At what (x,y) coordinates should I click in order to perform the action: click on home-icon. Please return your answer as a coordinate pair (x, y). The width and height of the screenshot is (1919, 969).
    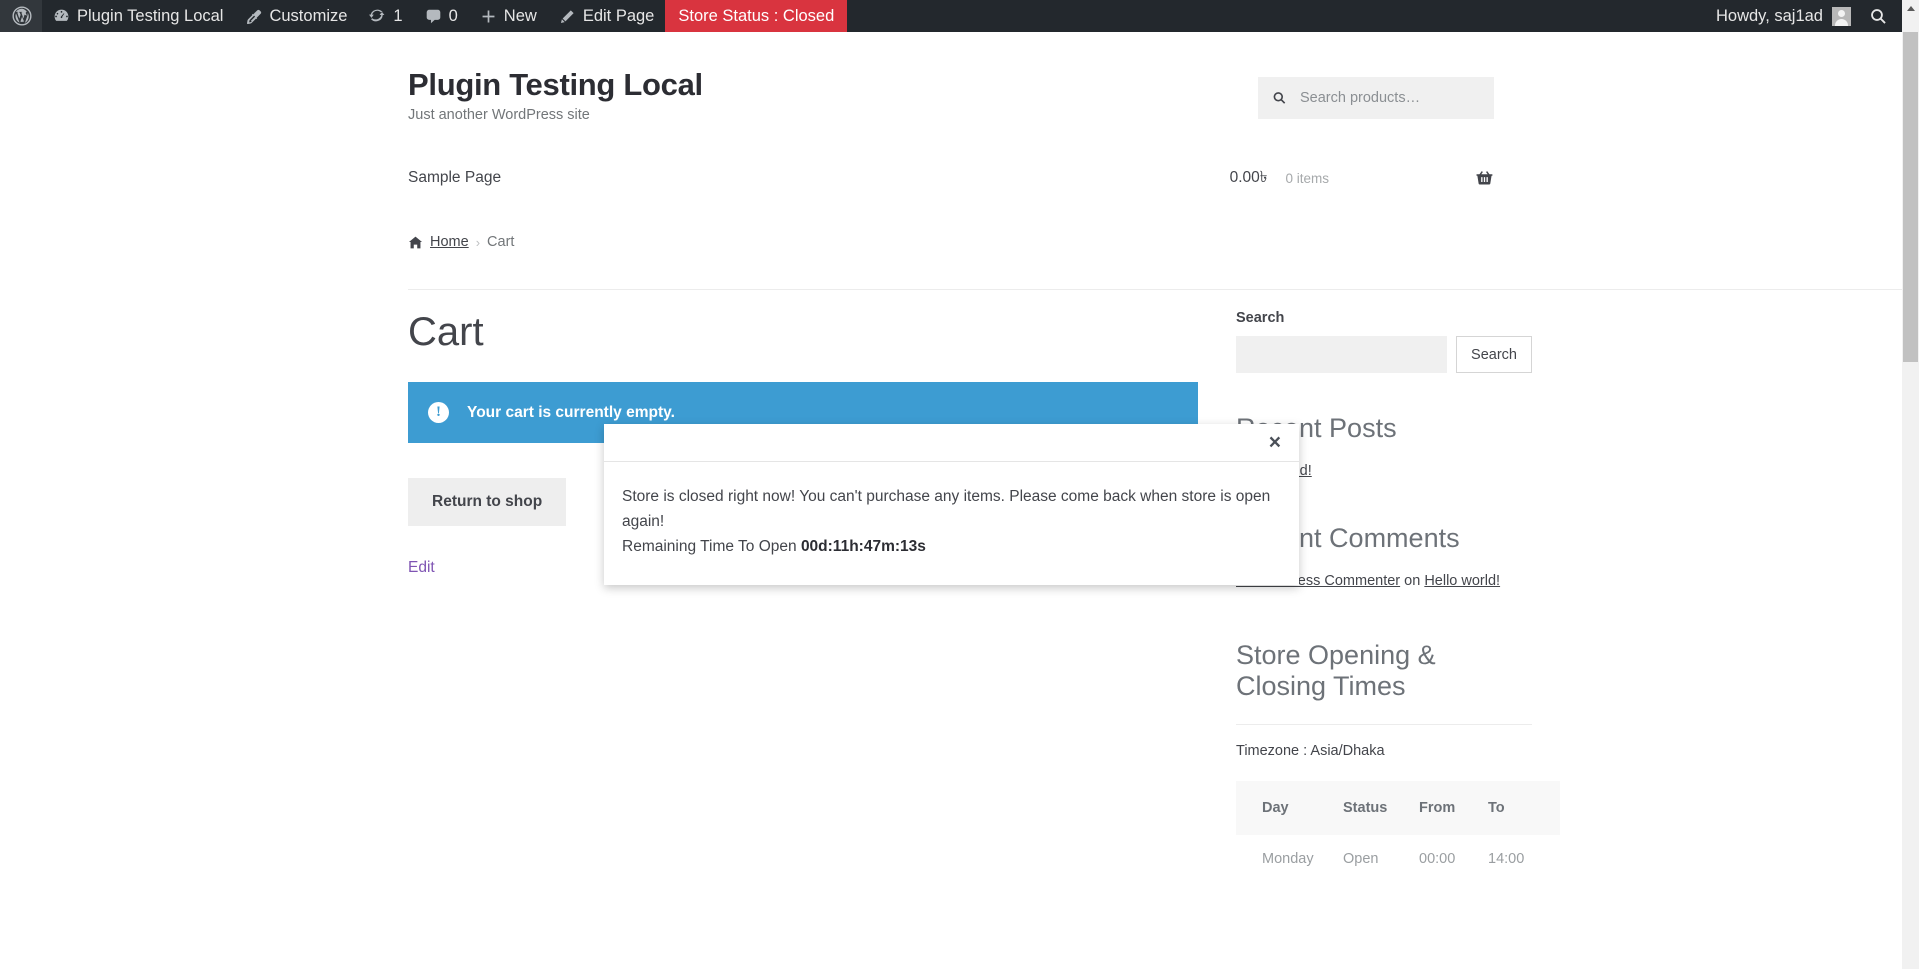
    Looking at the image, I should click on (415, 242).